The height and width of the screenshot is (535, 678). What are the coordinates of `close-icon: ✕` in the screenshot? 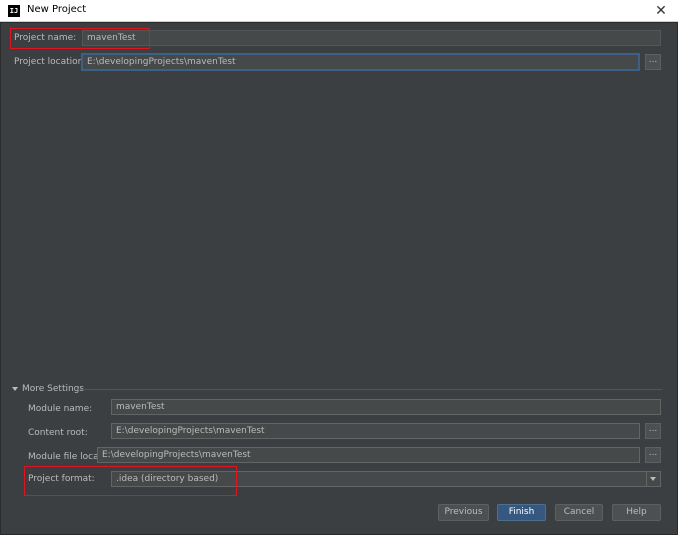 It's located at (661, 11).